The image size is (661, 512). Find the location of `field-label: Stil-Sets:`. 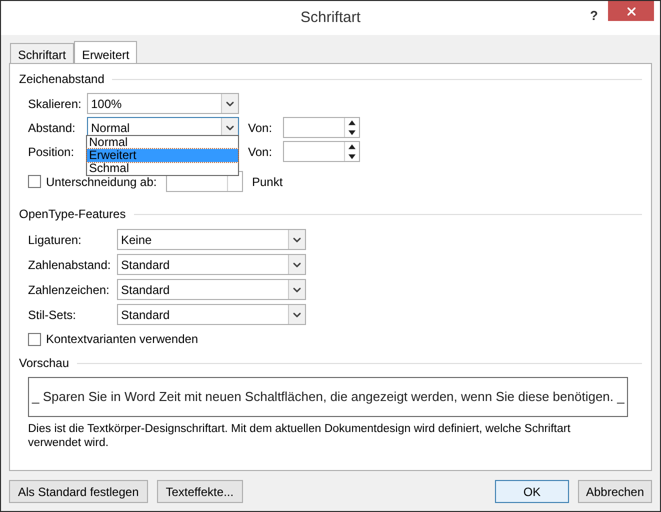

field-label: Stil-Sets: is located at coordinates (53, 315).